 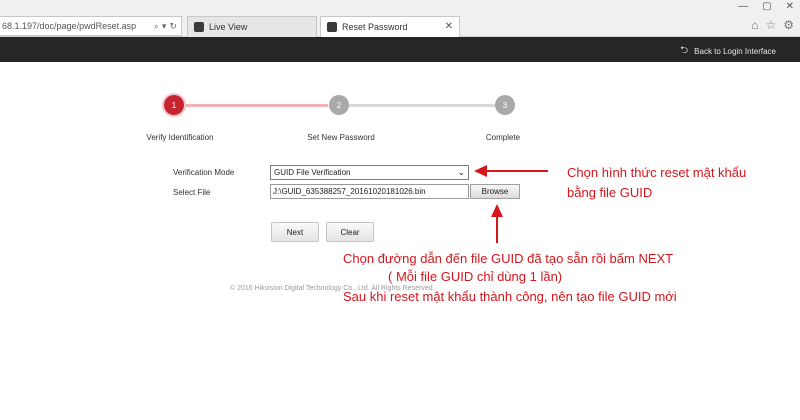 What do you see at coordinates (312, 172) in the screenshot?
I see `verification-mode-value: GUID File Verification` at bounding box center [312, 172].